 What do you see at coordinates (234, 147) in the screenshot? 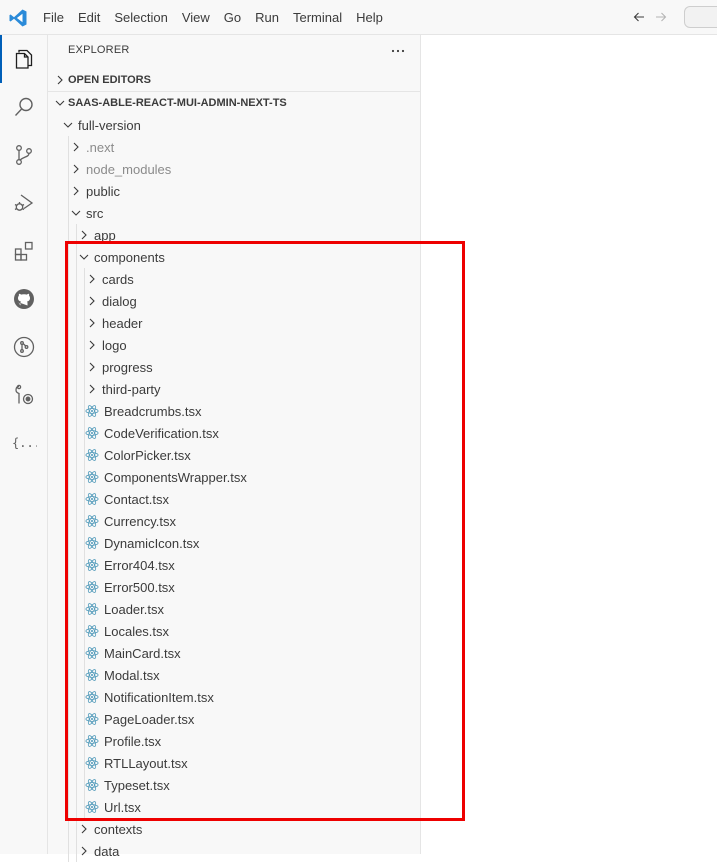
I see `tree-folder: .next` at bounding box center [234, 147].